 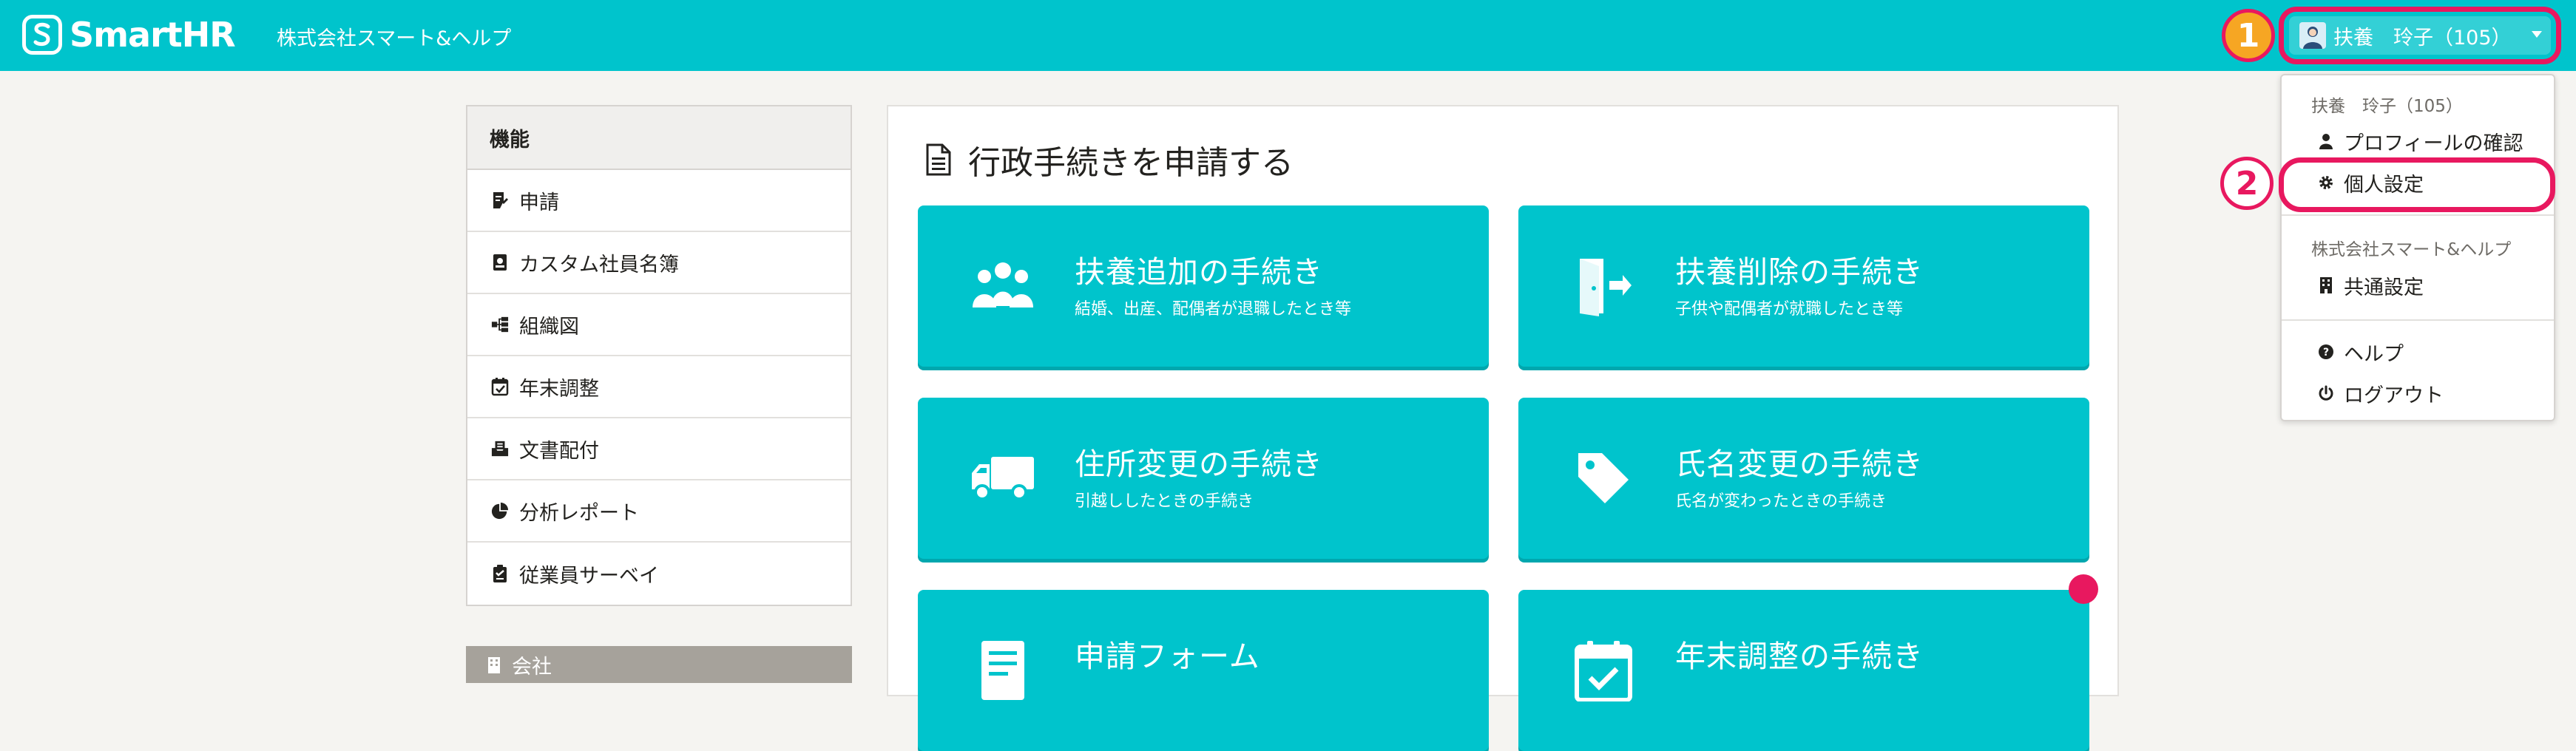 I want to click on card-add-dependent: 扶養追加の手続き 結婚、出産、配偶者が退職したとき等, so click(x=1203, y=286).